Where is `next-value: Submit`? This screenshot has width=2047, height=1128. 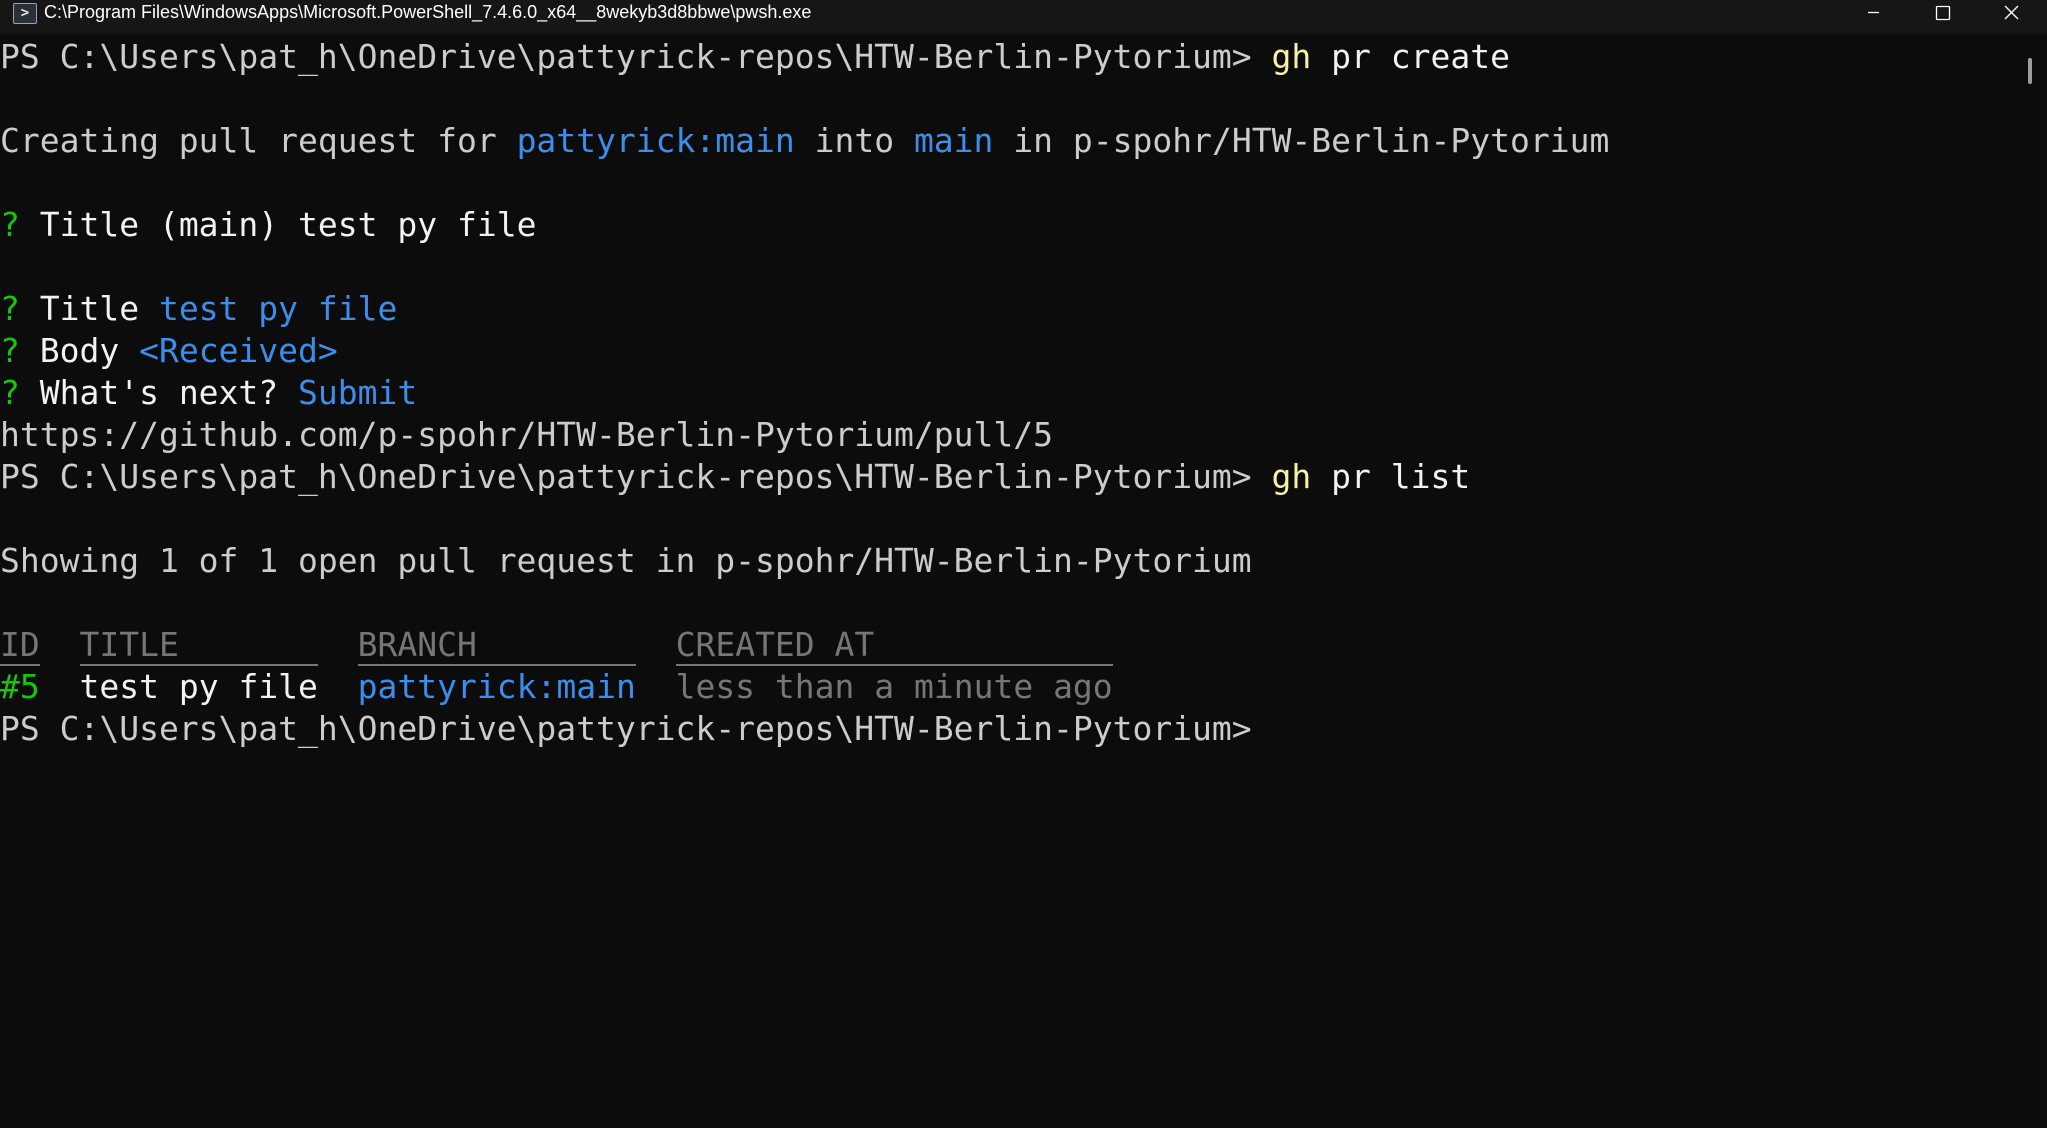 next-value: Submit is located at coordinates (358, 392).